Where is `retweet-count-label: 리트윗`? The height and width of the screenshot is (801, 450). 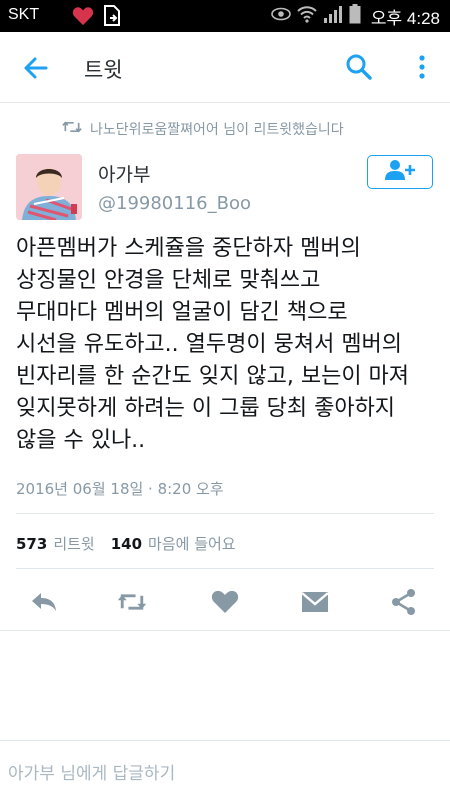
retweet-count-label: 리트윗 is located at coordinates (73, 543).